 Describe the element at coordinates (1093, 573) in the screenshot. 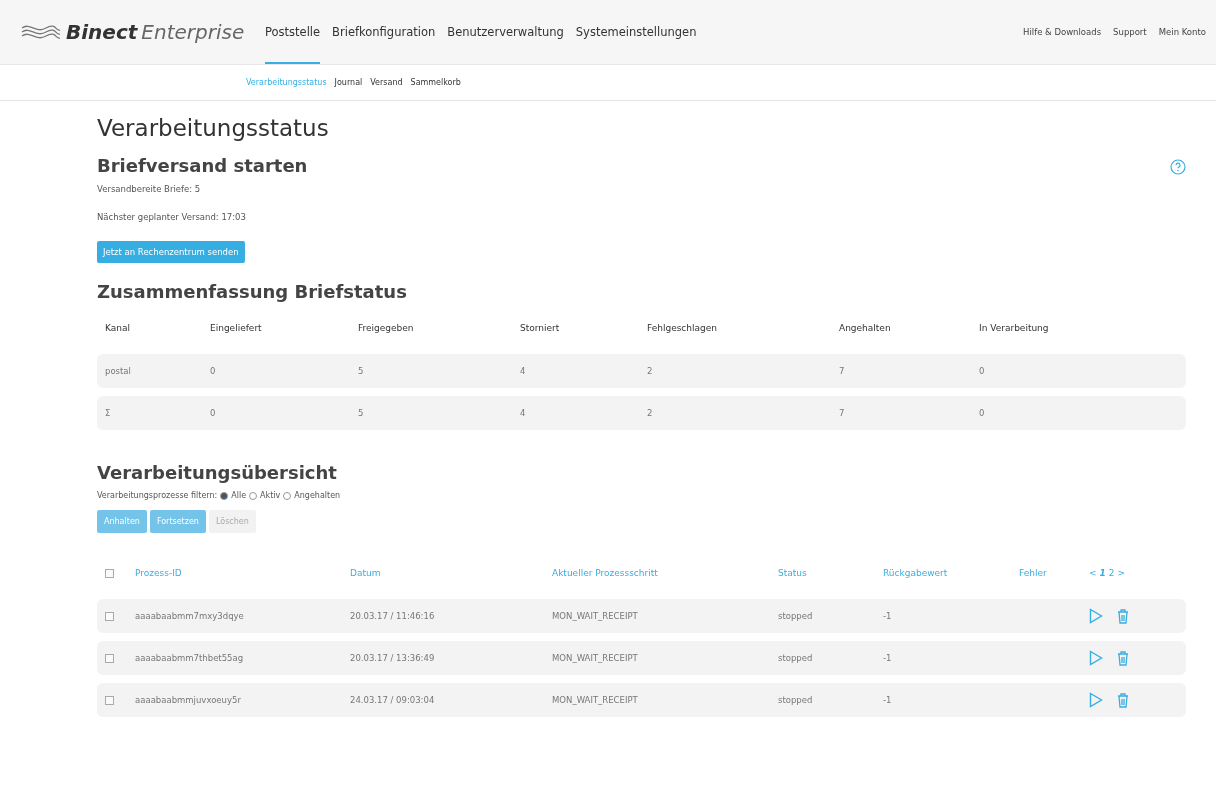

I see `pager-prev: <` at that location.